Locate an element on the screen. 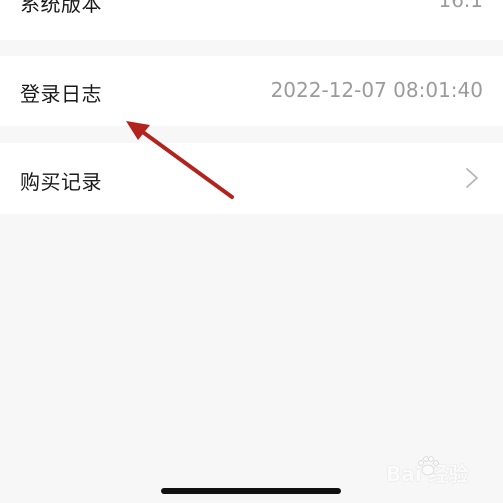 The image size is (503, 503). home-indicator is located at coordinates (251, 491).